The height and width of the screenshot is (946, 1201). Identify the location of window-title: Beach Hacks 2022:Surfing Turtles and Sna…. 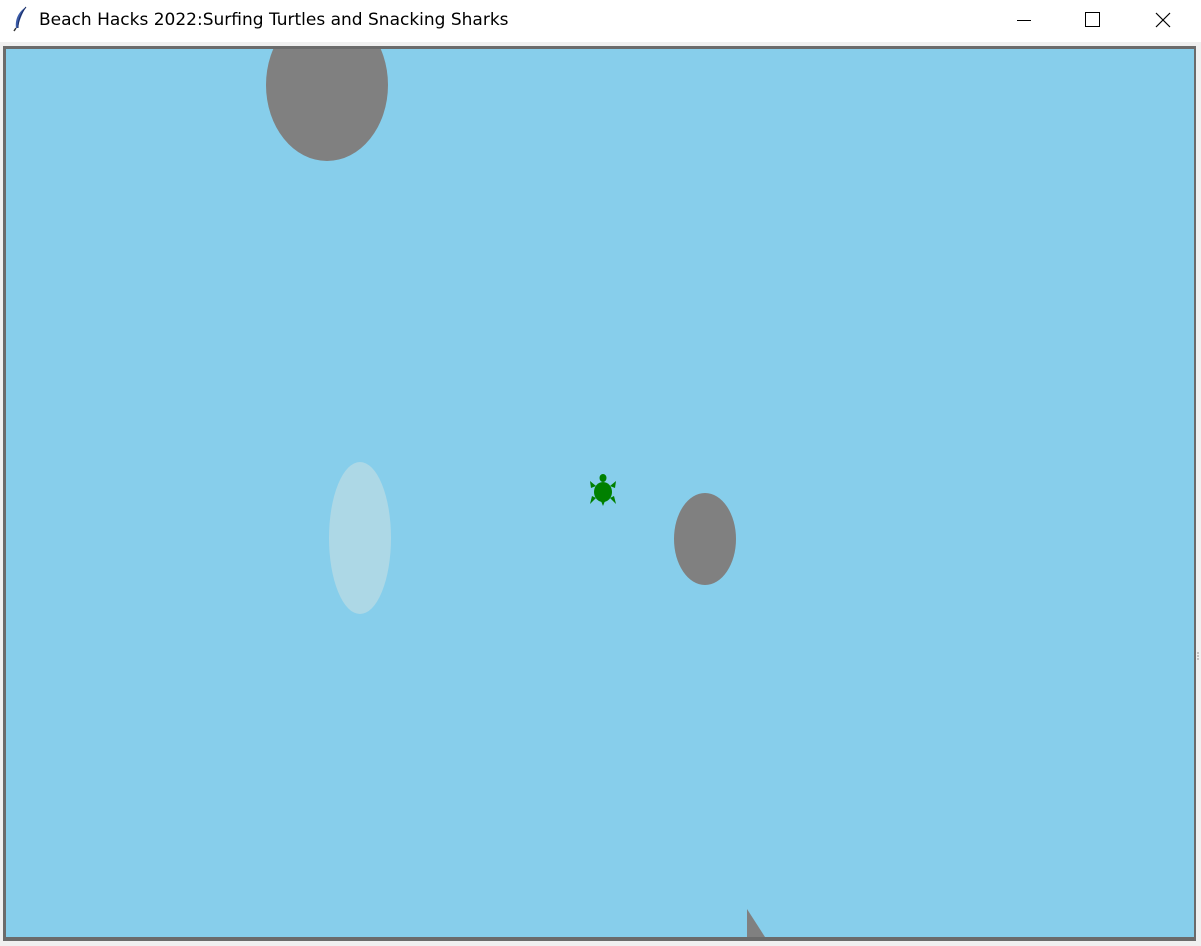
(274, 20).